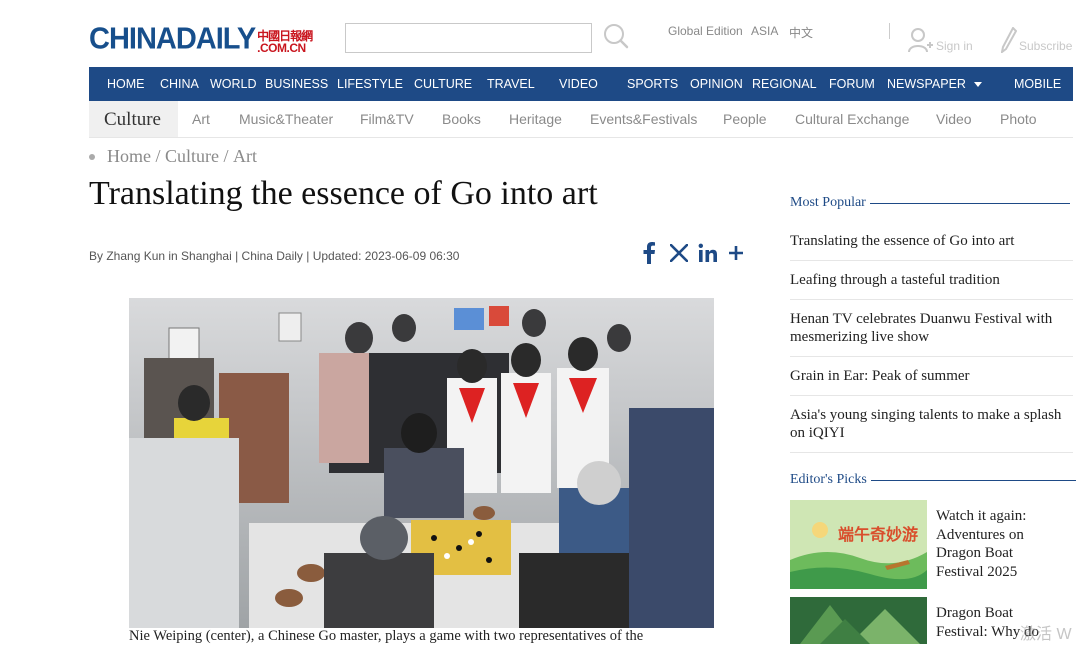 The width and height of the screenshot is (1080, 645). Describe the element at coordinates (643, 119) in the screenshot. I see `subnav-events-festivals: Events&Festivals` at that location.